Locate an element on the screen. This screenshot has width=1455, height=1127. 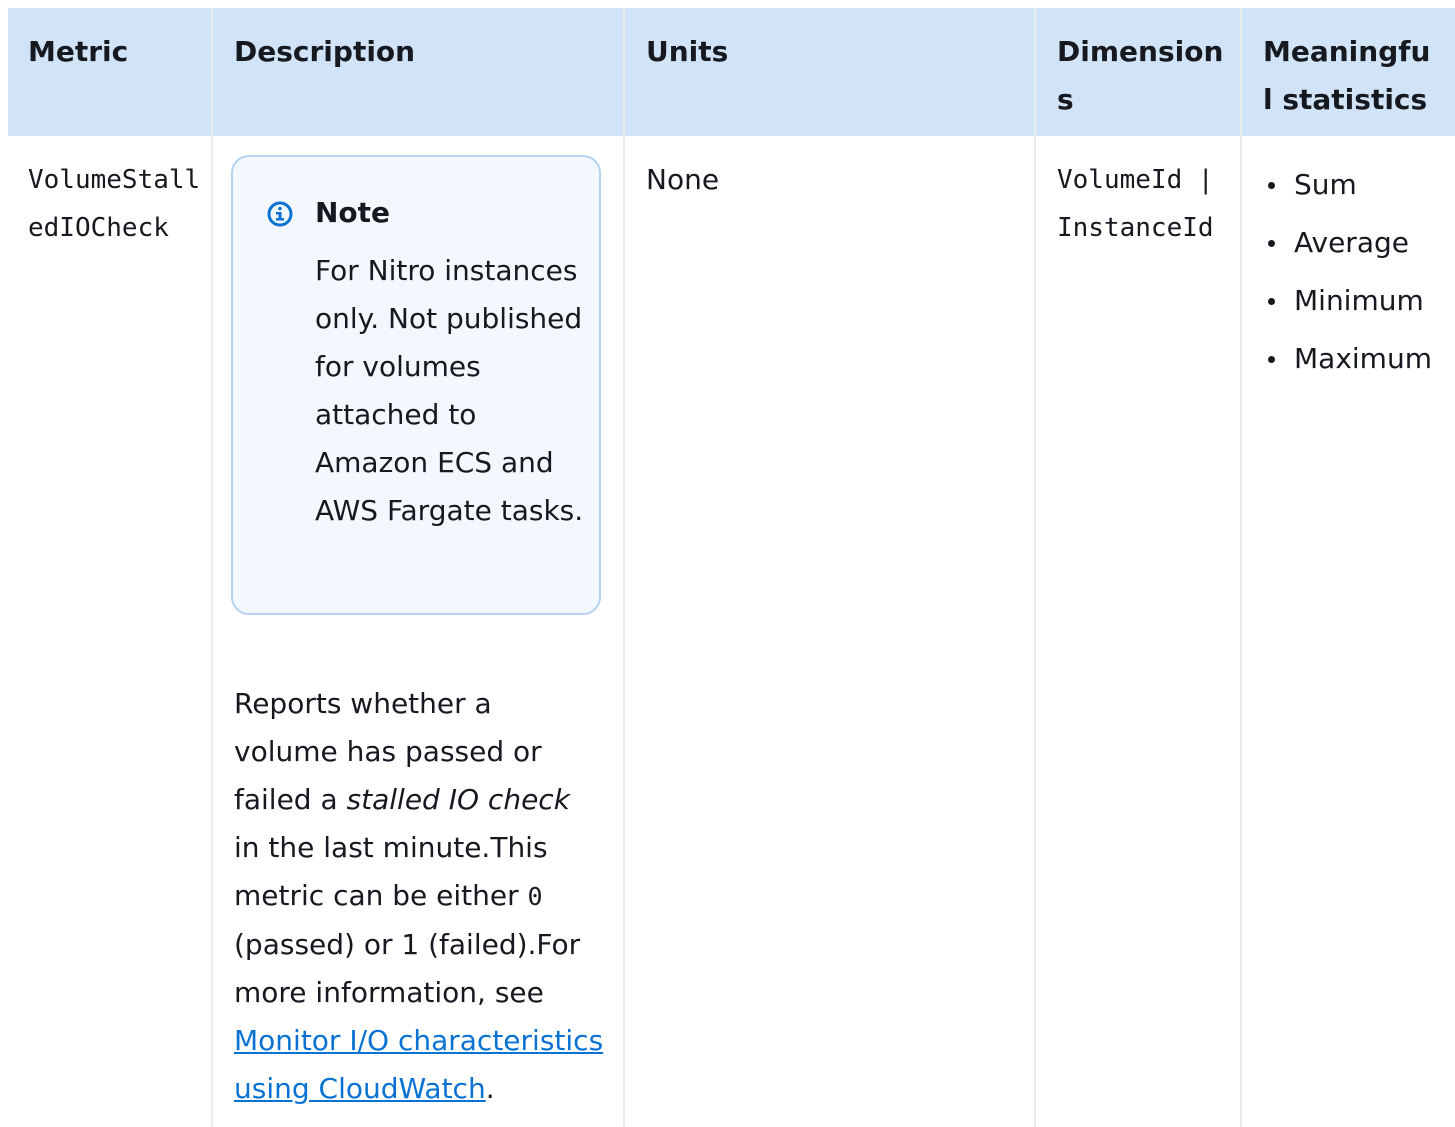
list-item: Minimum is located at coordinates (1348, 301).